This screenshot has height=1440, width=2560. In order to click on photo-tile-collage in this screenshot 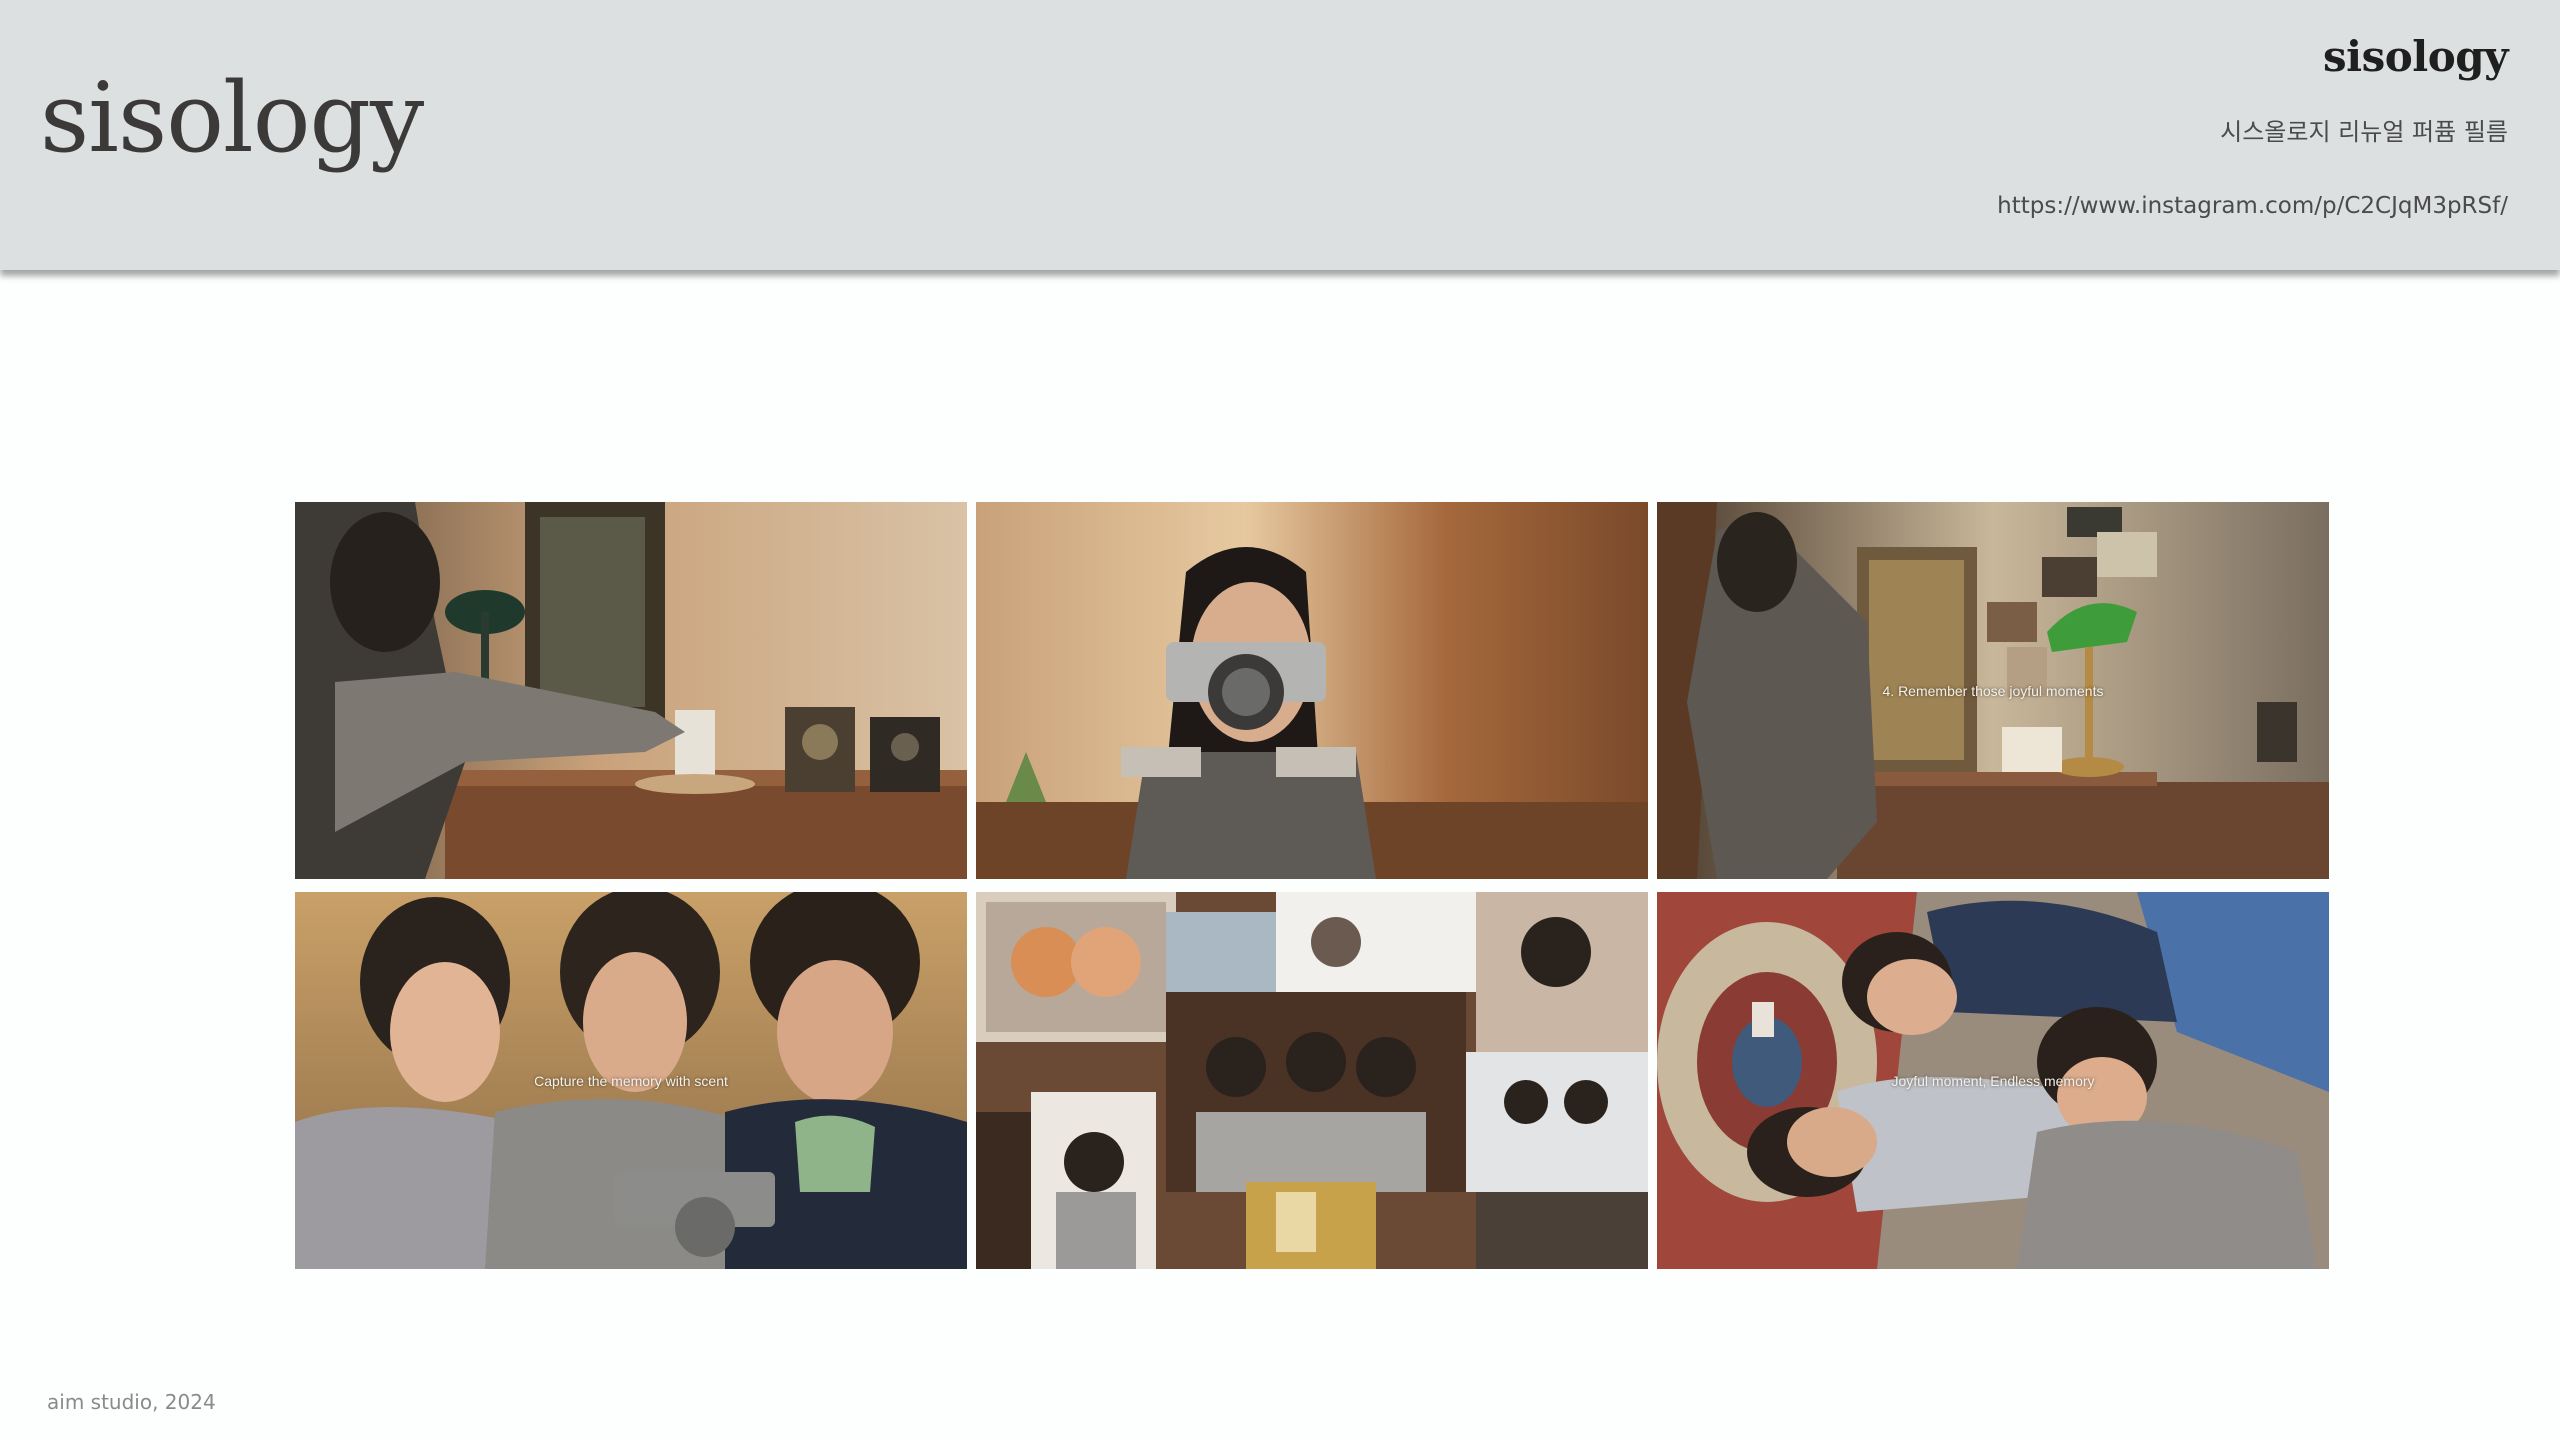, I will do `click(1312, 1080)`.